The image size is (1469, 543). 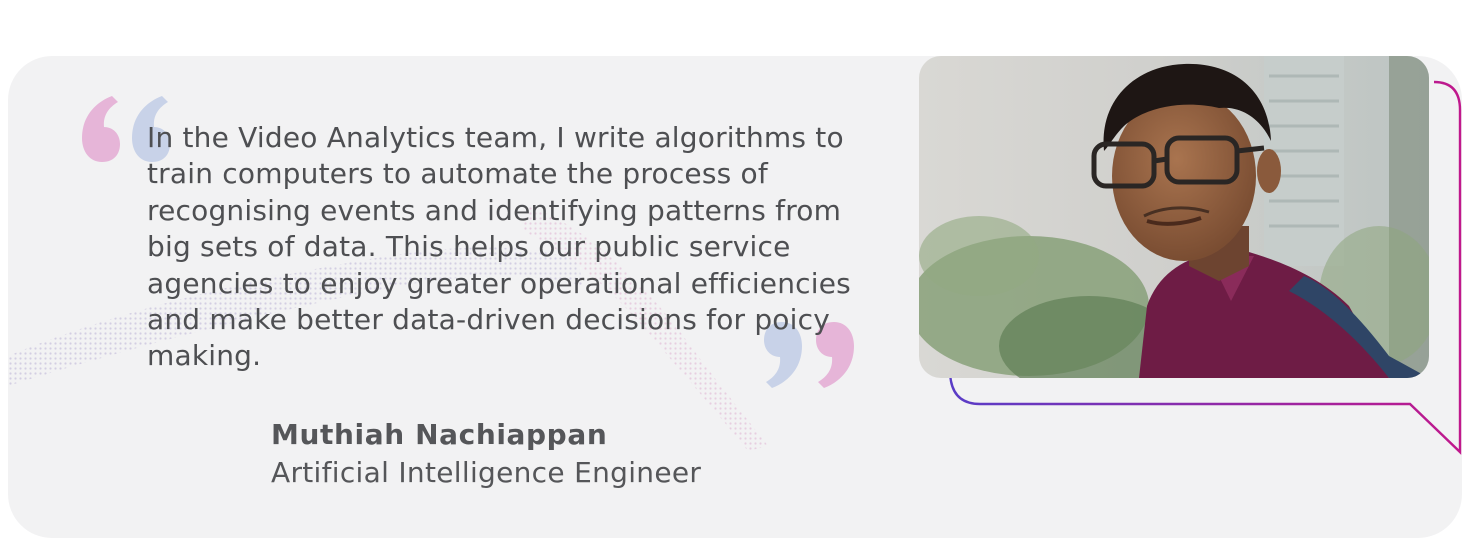 I want to click on person-name: Muthiah Nachiappan, so click(x=439, y=434).